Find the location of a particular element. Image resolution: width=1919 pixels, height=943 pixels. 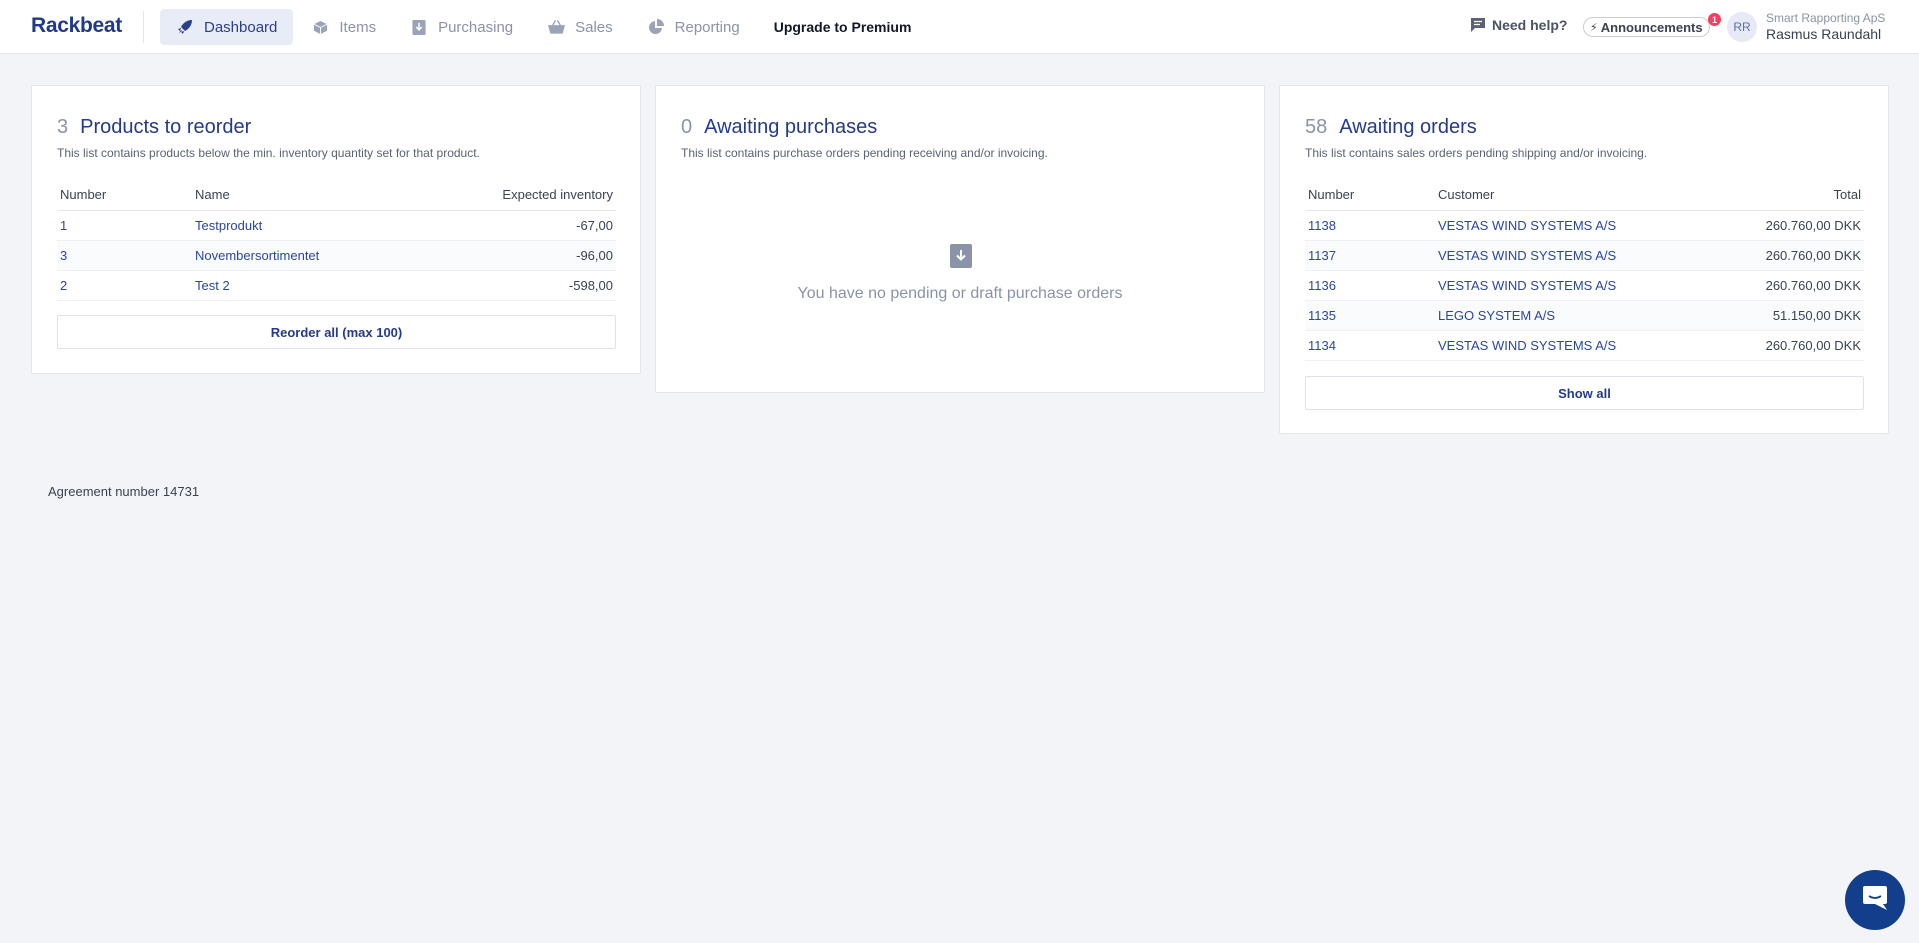

logo-divider is located at coordinates (143, 27).